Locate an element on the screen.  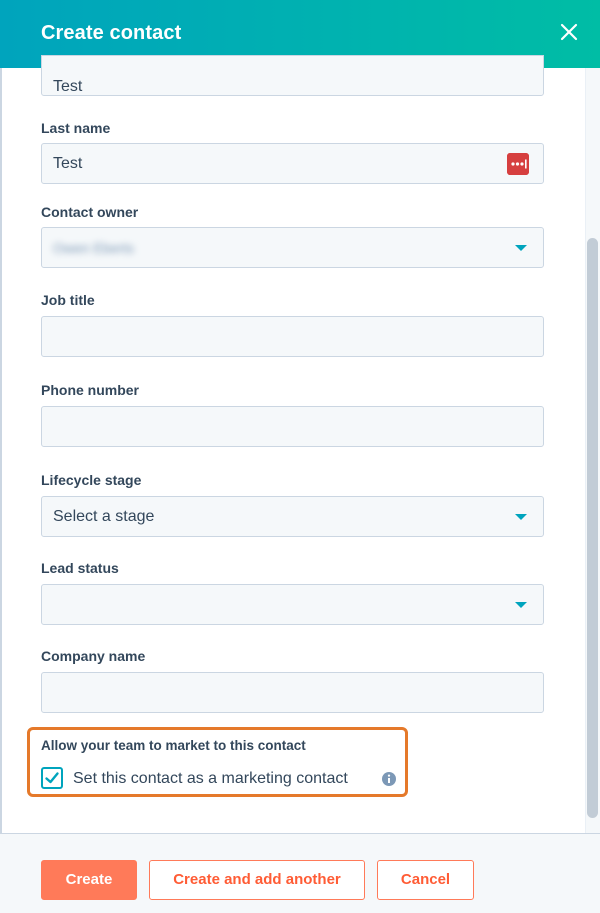
password-manager-icon is located at coordinates (518, 164).